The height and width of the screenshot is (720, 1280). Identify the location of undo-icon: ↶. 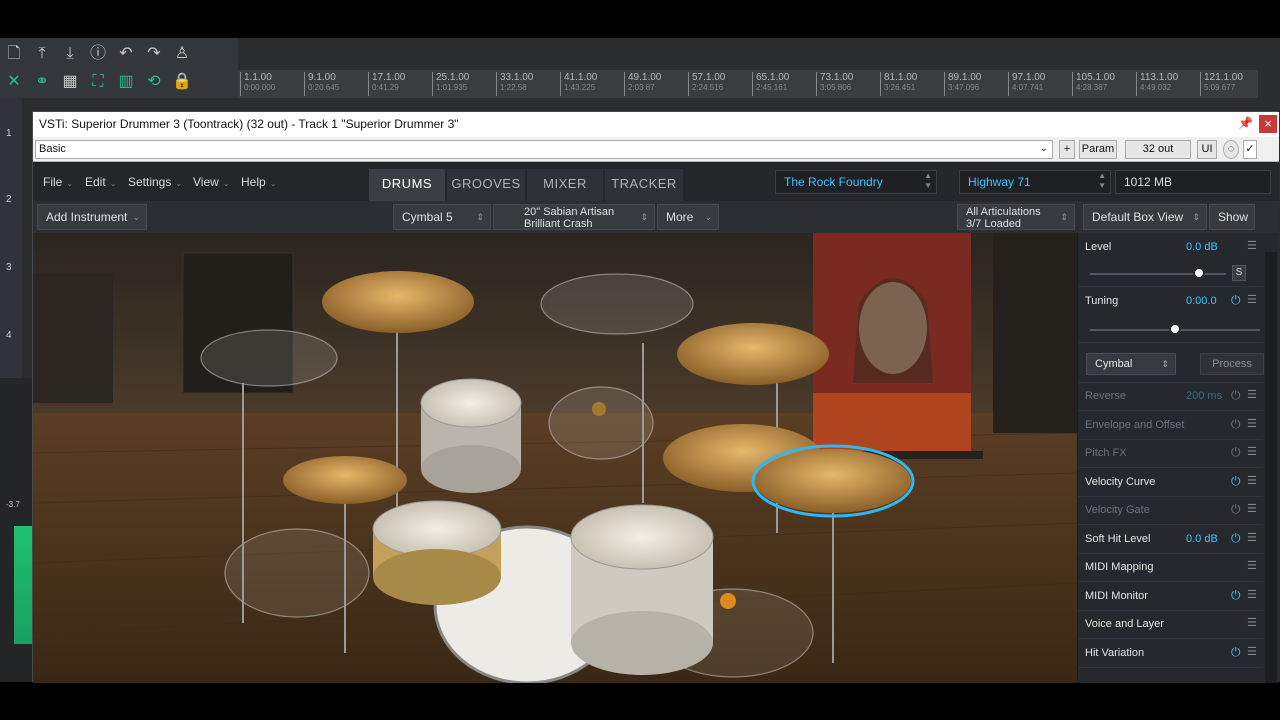
(126, 54).